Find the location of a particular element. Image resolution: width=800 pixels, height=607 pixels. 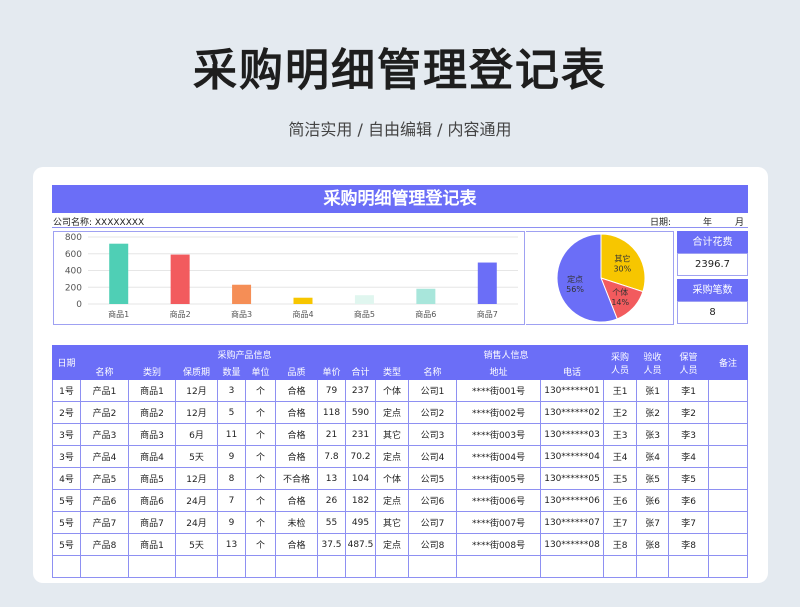

table-cell: 55 is located at coordinates (331, 522).